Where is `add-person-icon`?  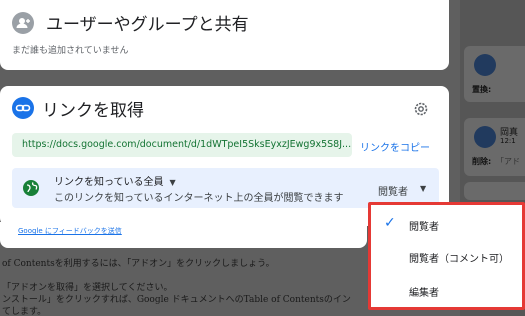
add-person-icon is located at coordinates (23, 23).